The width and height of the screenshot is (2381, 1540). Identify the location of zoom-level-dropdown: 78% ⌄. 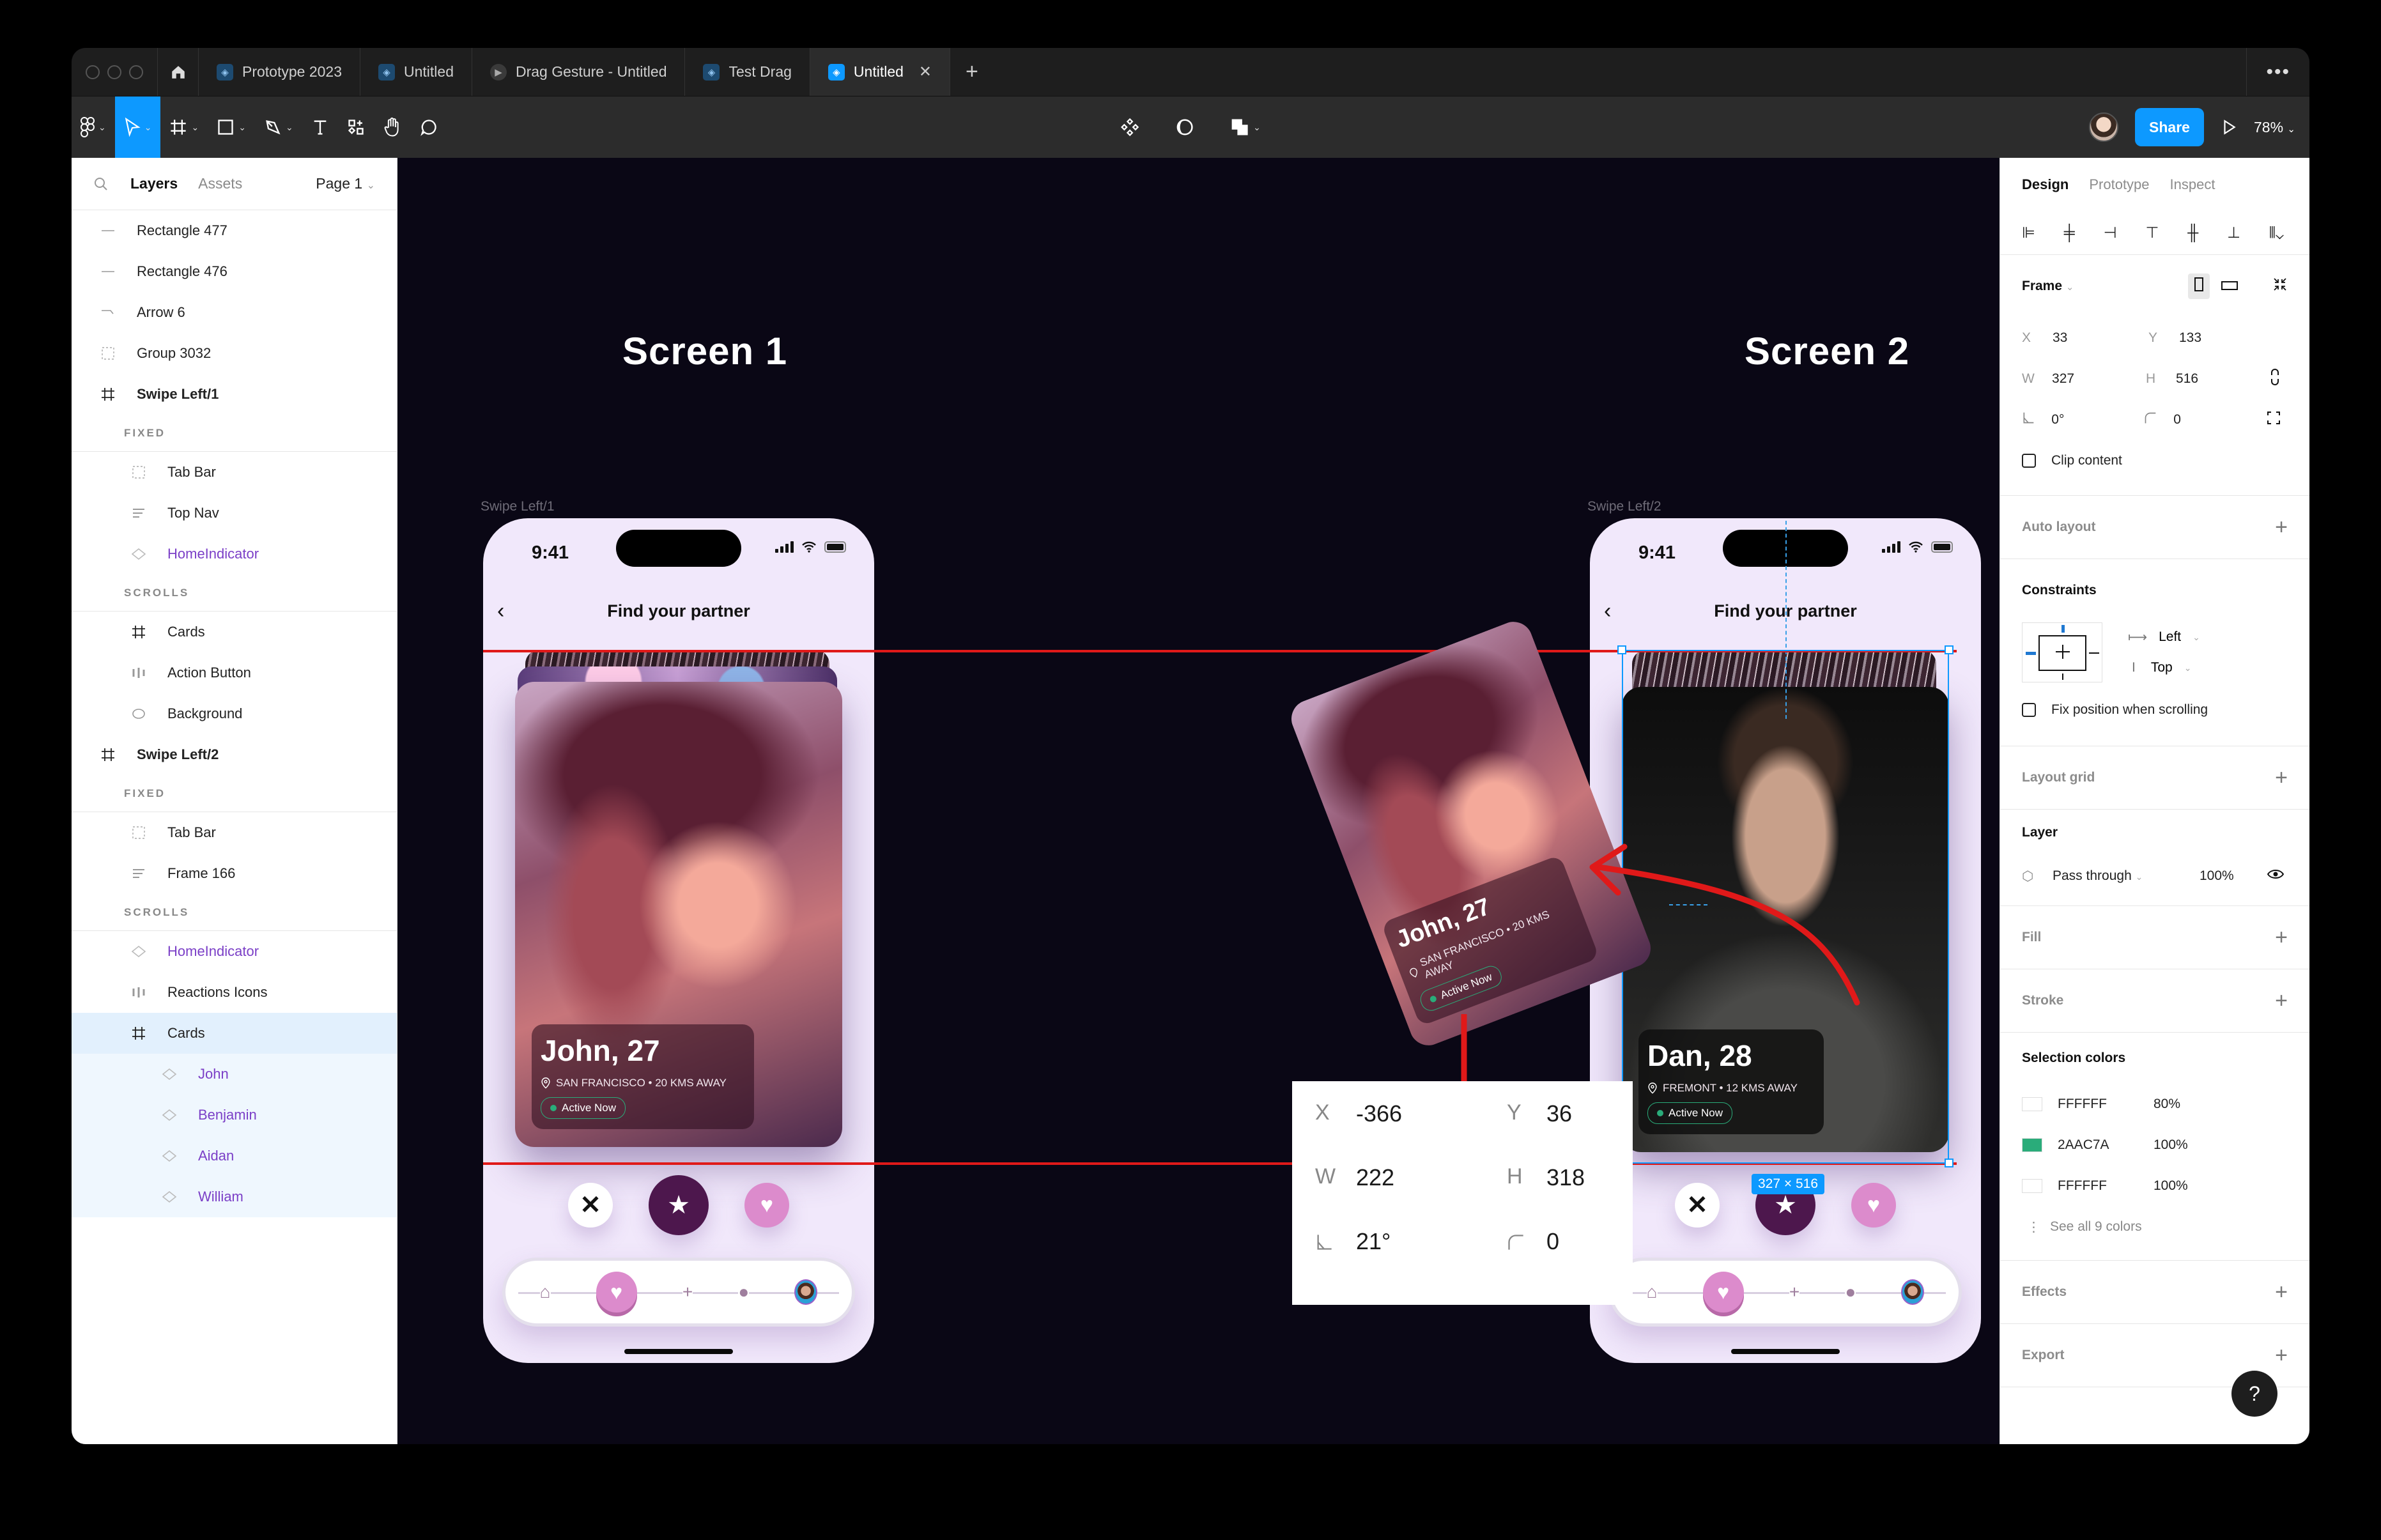
(2274, 127).